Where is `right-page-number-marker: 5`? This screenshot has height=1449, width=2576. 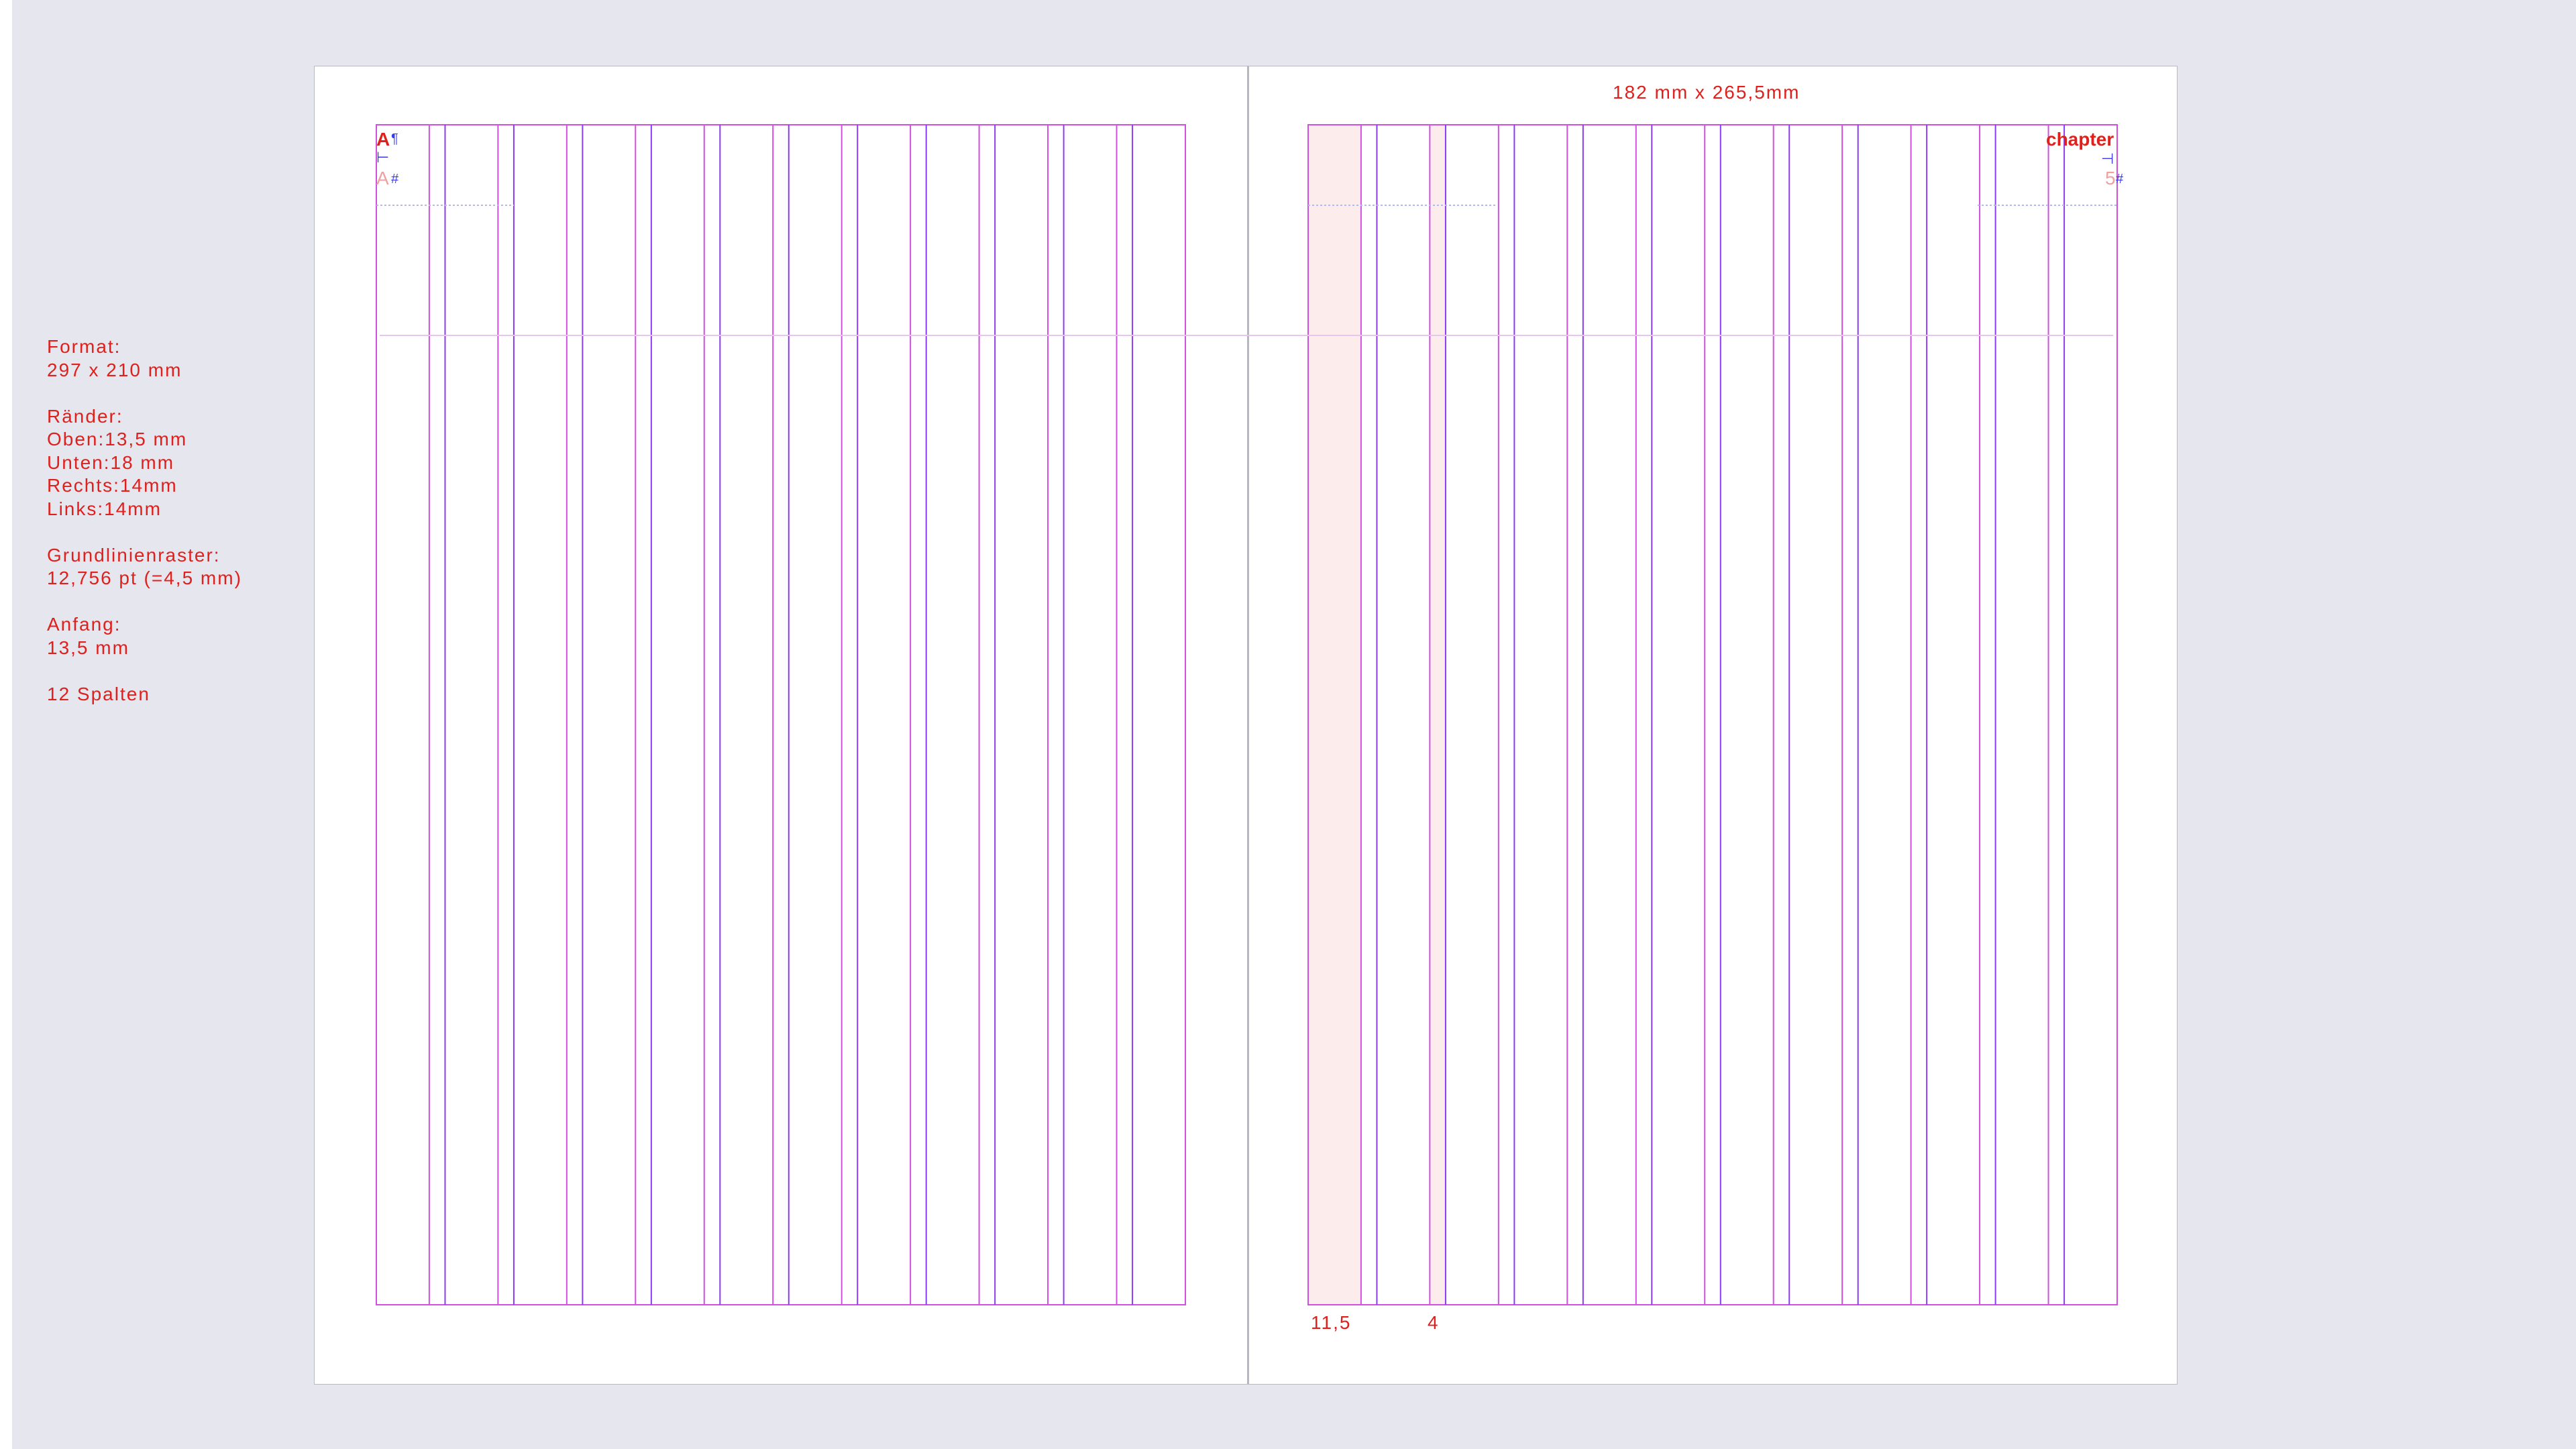 right-page-number-marker: 5 is located at coordinates (2110, 178).